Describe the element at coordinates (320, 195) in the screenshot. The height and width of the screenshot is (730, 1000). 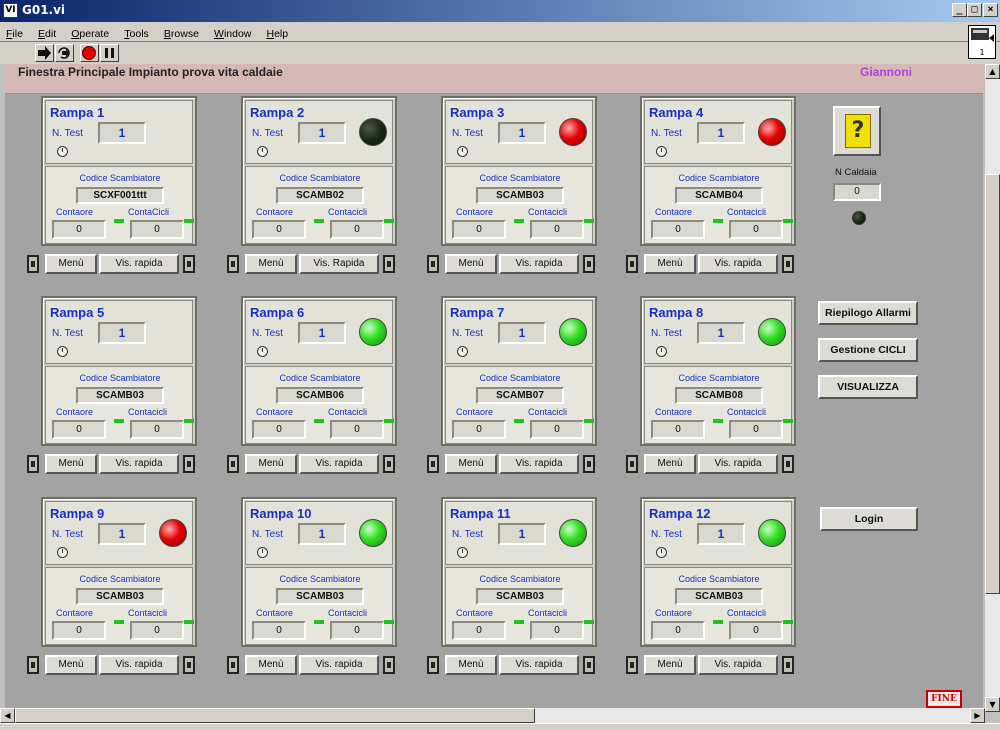
I see `codice-scambiatore-value: SCAMB02` at that location.